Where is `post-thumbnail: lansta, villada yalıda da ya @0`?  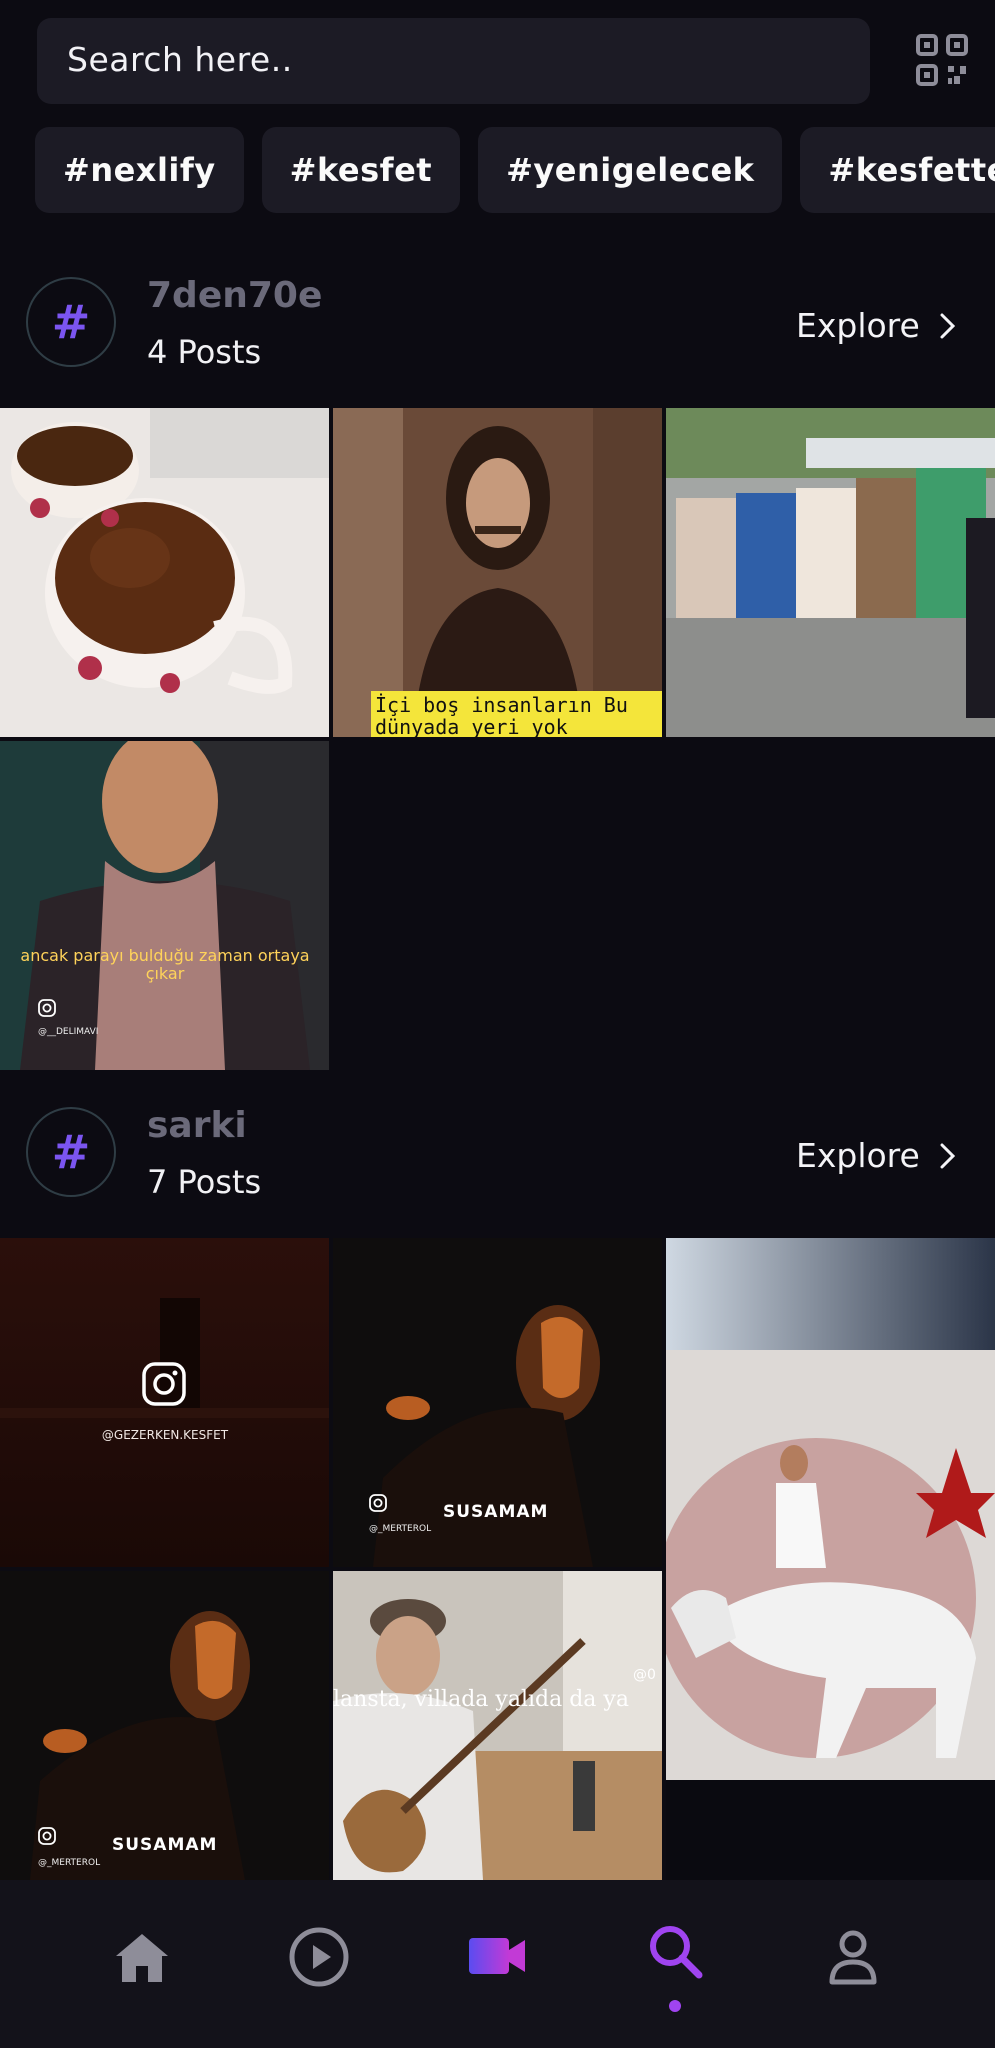
post-thumbnail: lansta, villada yalıda da ya @0 is located at coordinates (497, 1725).